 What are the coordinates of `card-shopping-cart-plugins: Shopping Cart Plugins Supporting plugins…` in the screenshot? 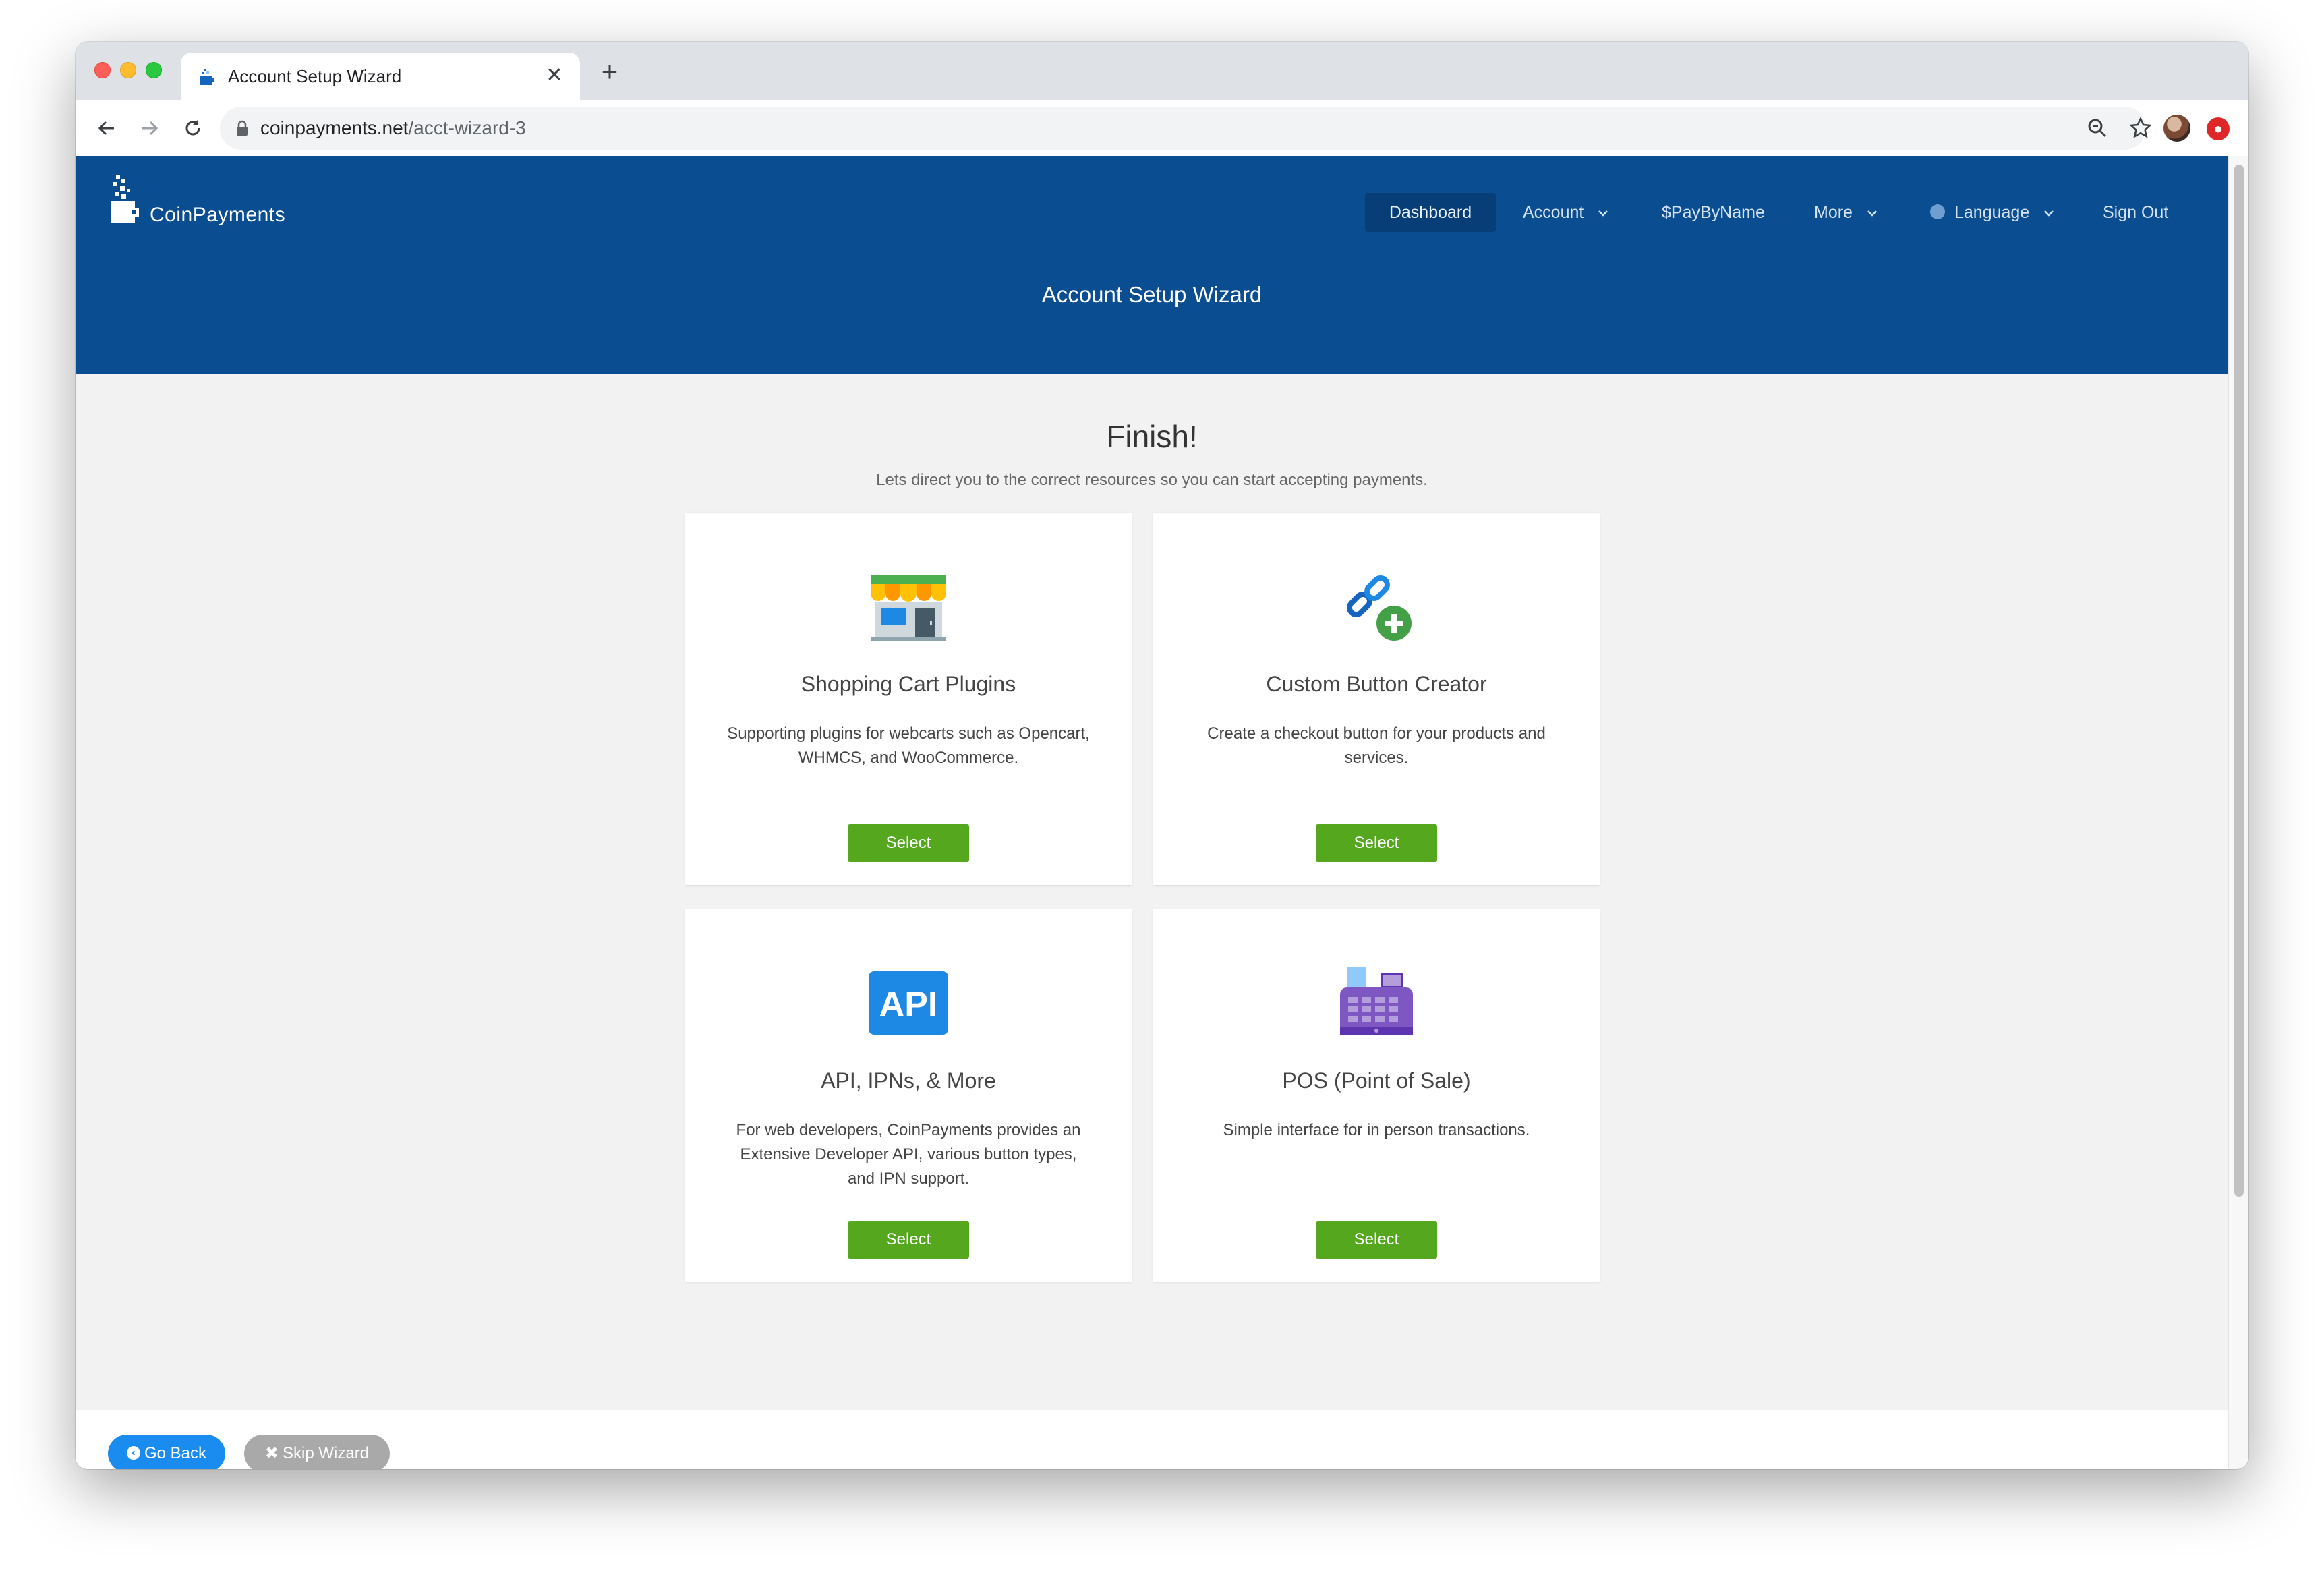 It's located at (908, 699).